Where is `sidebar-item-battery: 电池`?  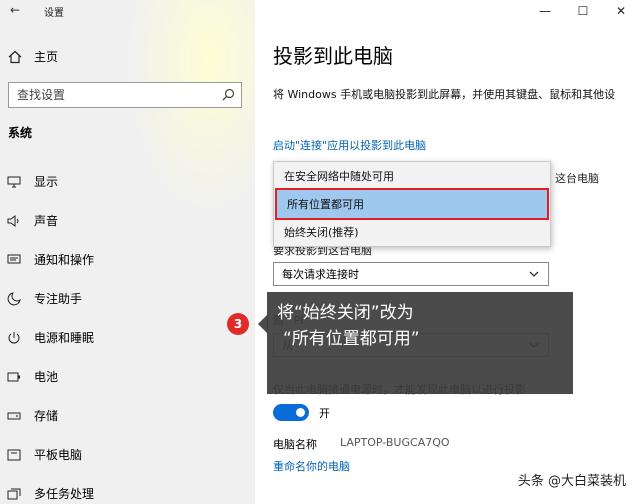 sidebar-item-battery: 电池 is located at coordinates (127, 376).